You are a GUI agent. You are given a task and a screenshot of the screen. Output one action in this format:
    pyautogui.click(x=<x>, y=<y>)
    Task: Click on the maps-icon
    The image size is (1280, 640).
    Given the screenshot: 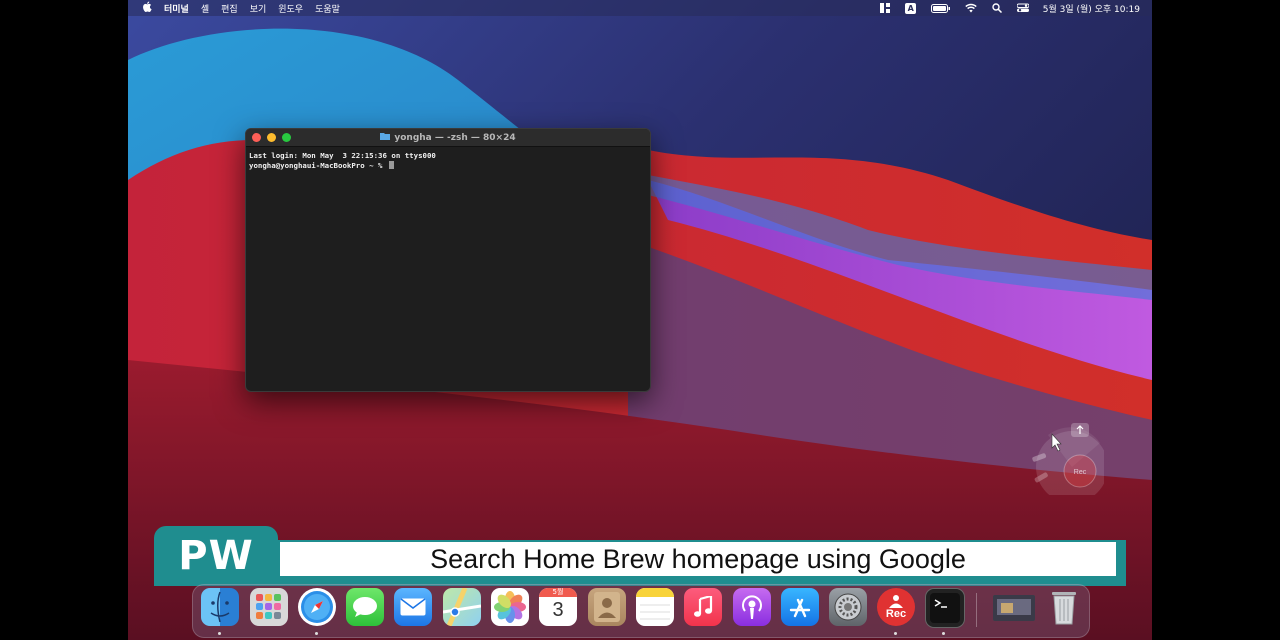 What is the action you would take?
    pyautogui.click(x=462, y=607)
    